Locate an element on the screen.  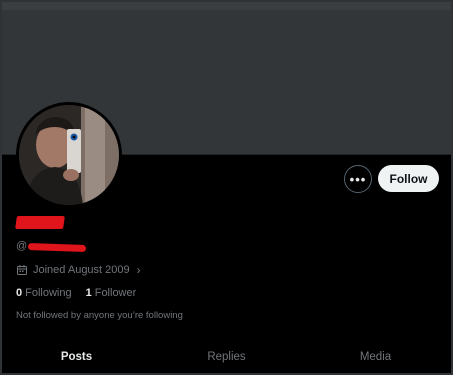
handle: @ is located at coordinates (22, 246).